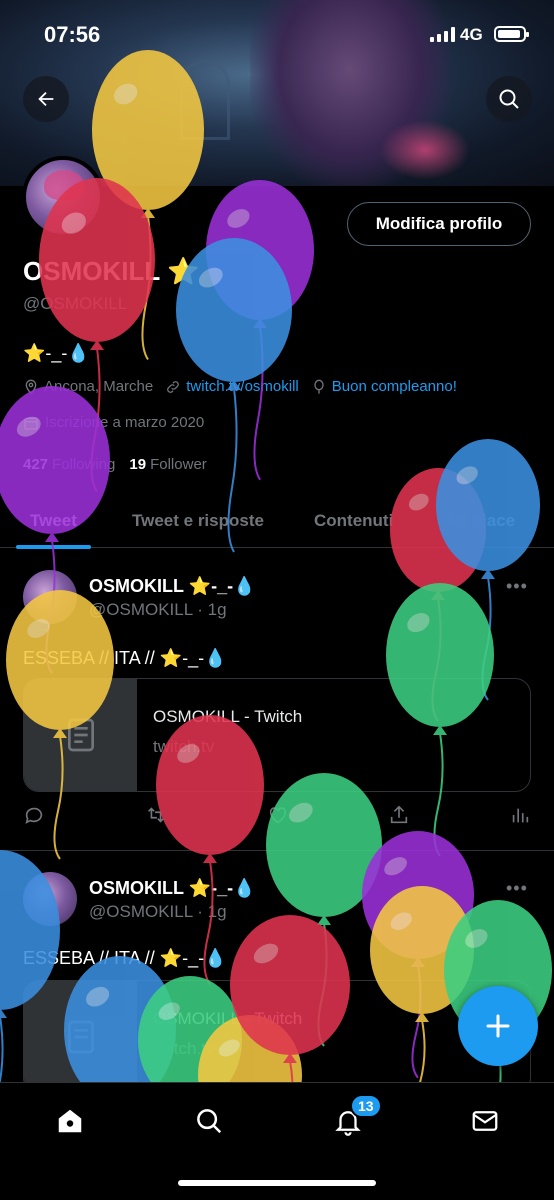 Image resolution: width=554 pixels, height=1200 pixels. I want to click on banner-window-shape, so click(205, 100).